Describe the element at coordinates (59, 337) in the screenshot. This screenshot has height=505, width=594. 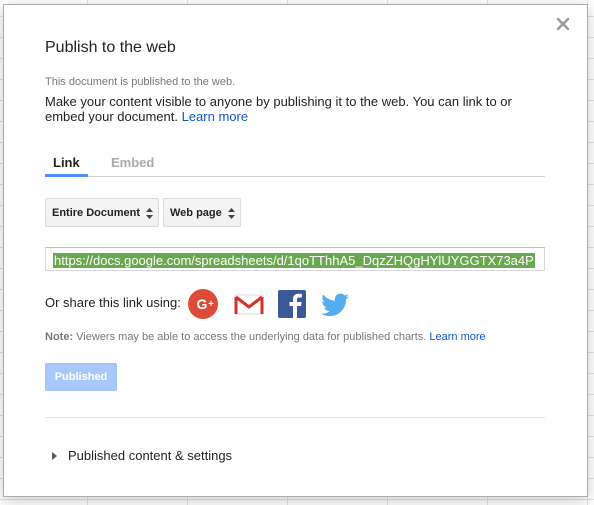
I see `note-prefix: Note:` at that location.